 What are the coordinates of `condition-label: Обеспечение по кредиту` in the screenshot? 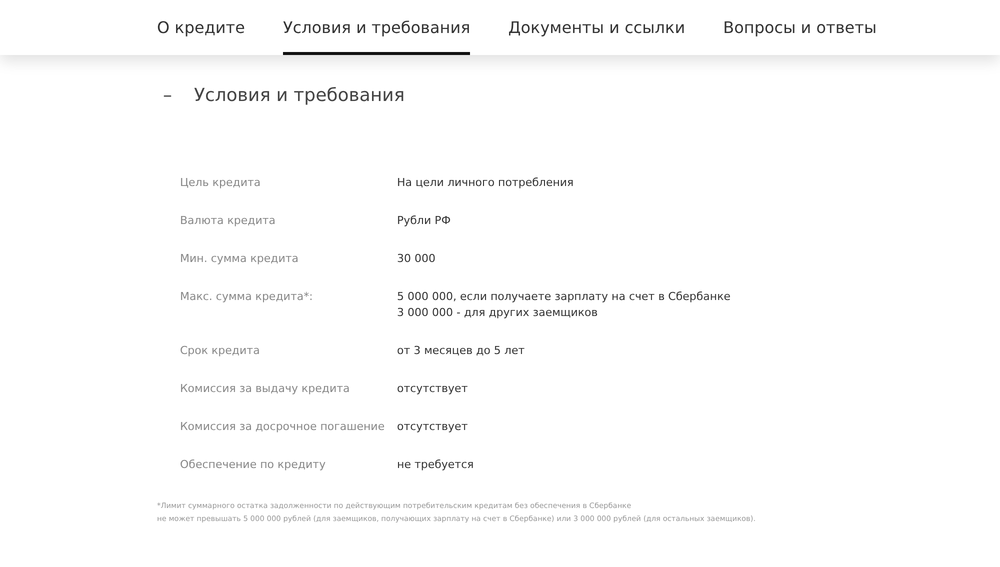 It's located at (253, 465).